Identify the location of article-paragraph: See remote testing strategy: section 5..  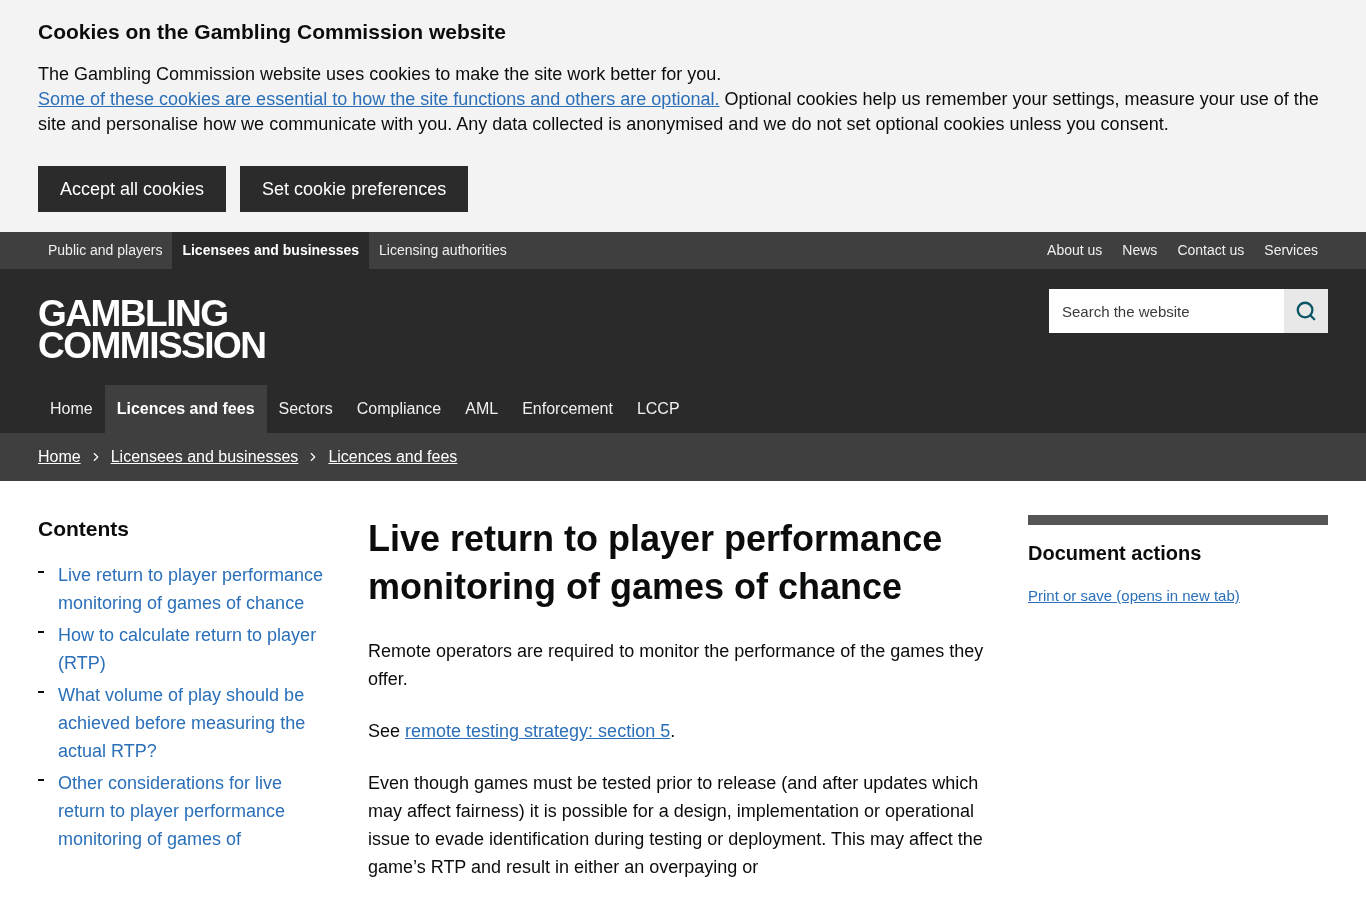
(522, 731).